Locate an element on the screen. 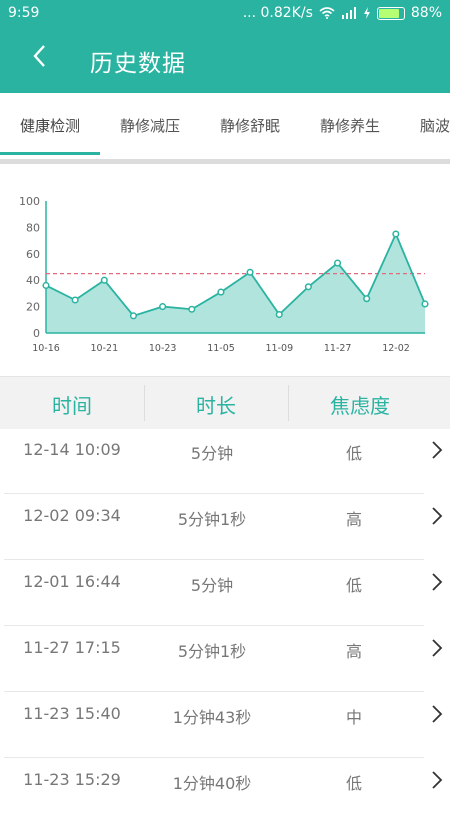 This screenshot has width=450, height=824. header-anxiety: 焦虑度 is located at coordinates (360, 406).